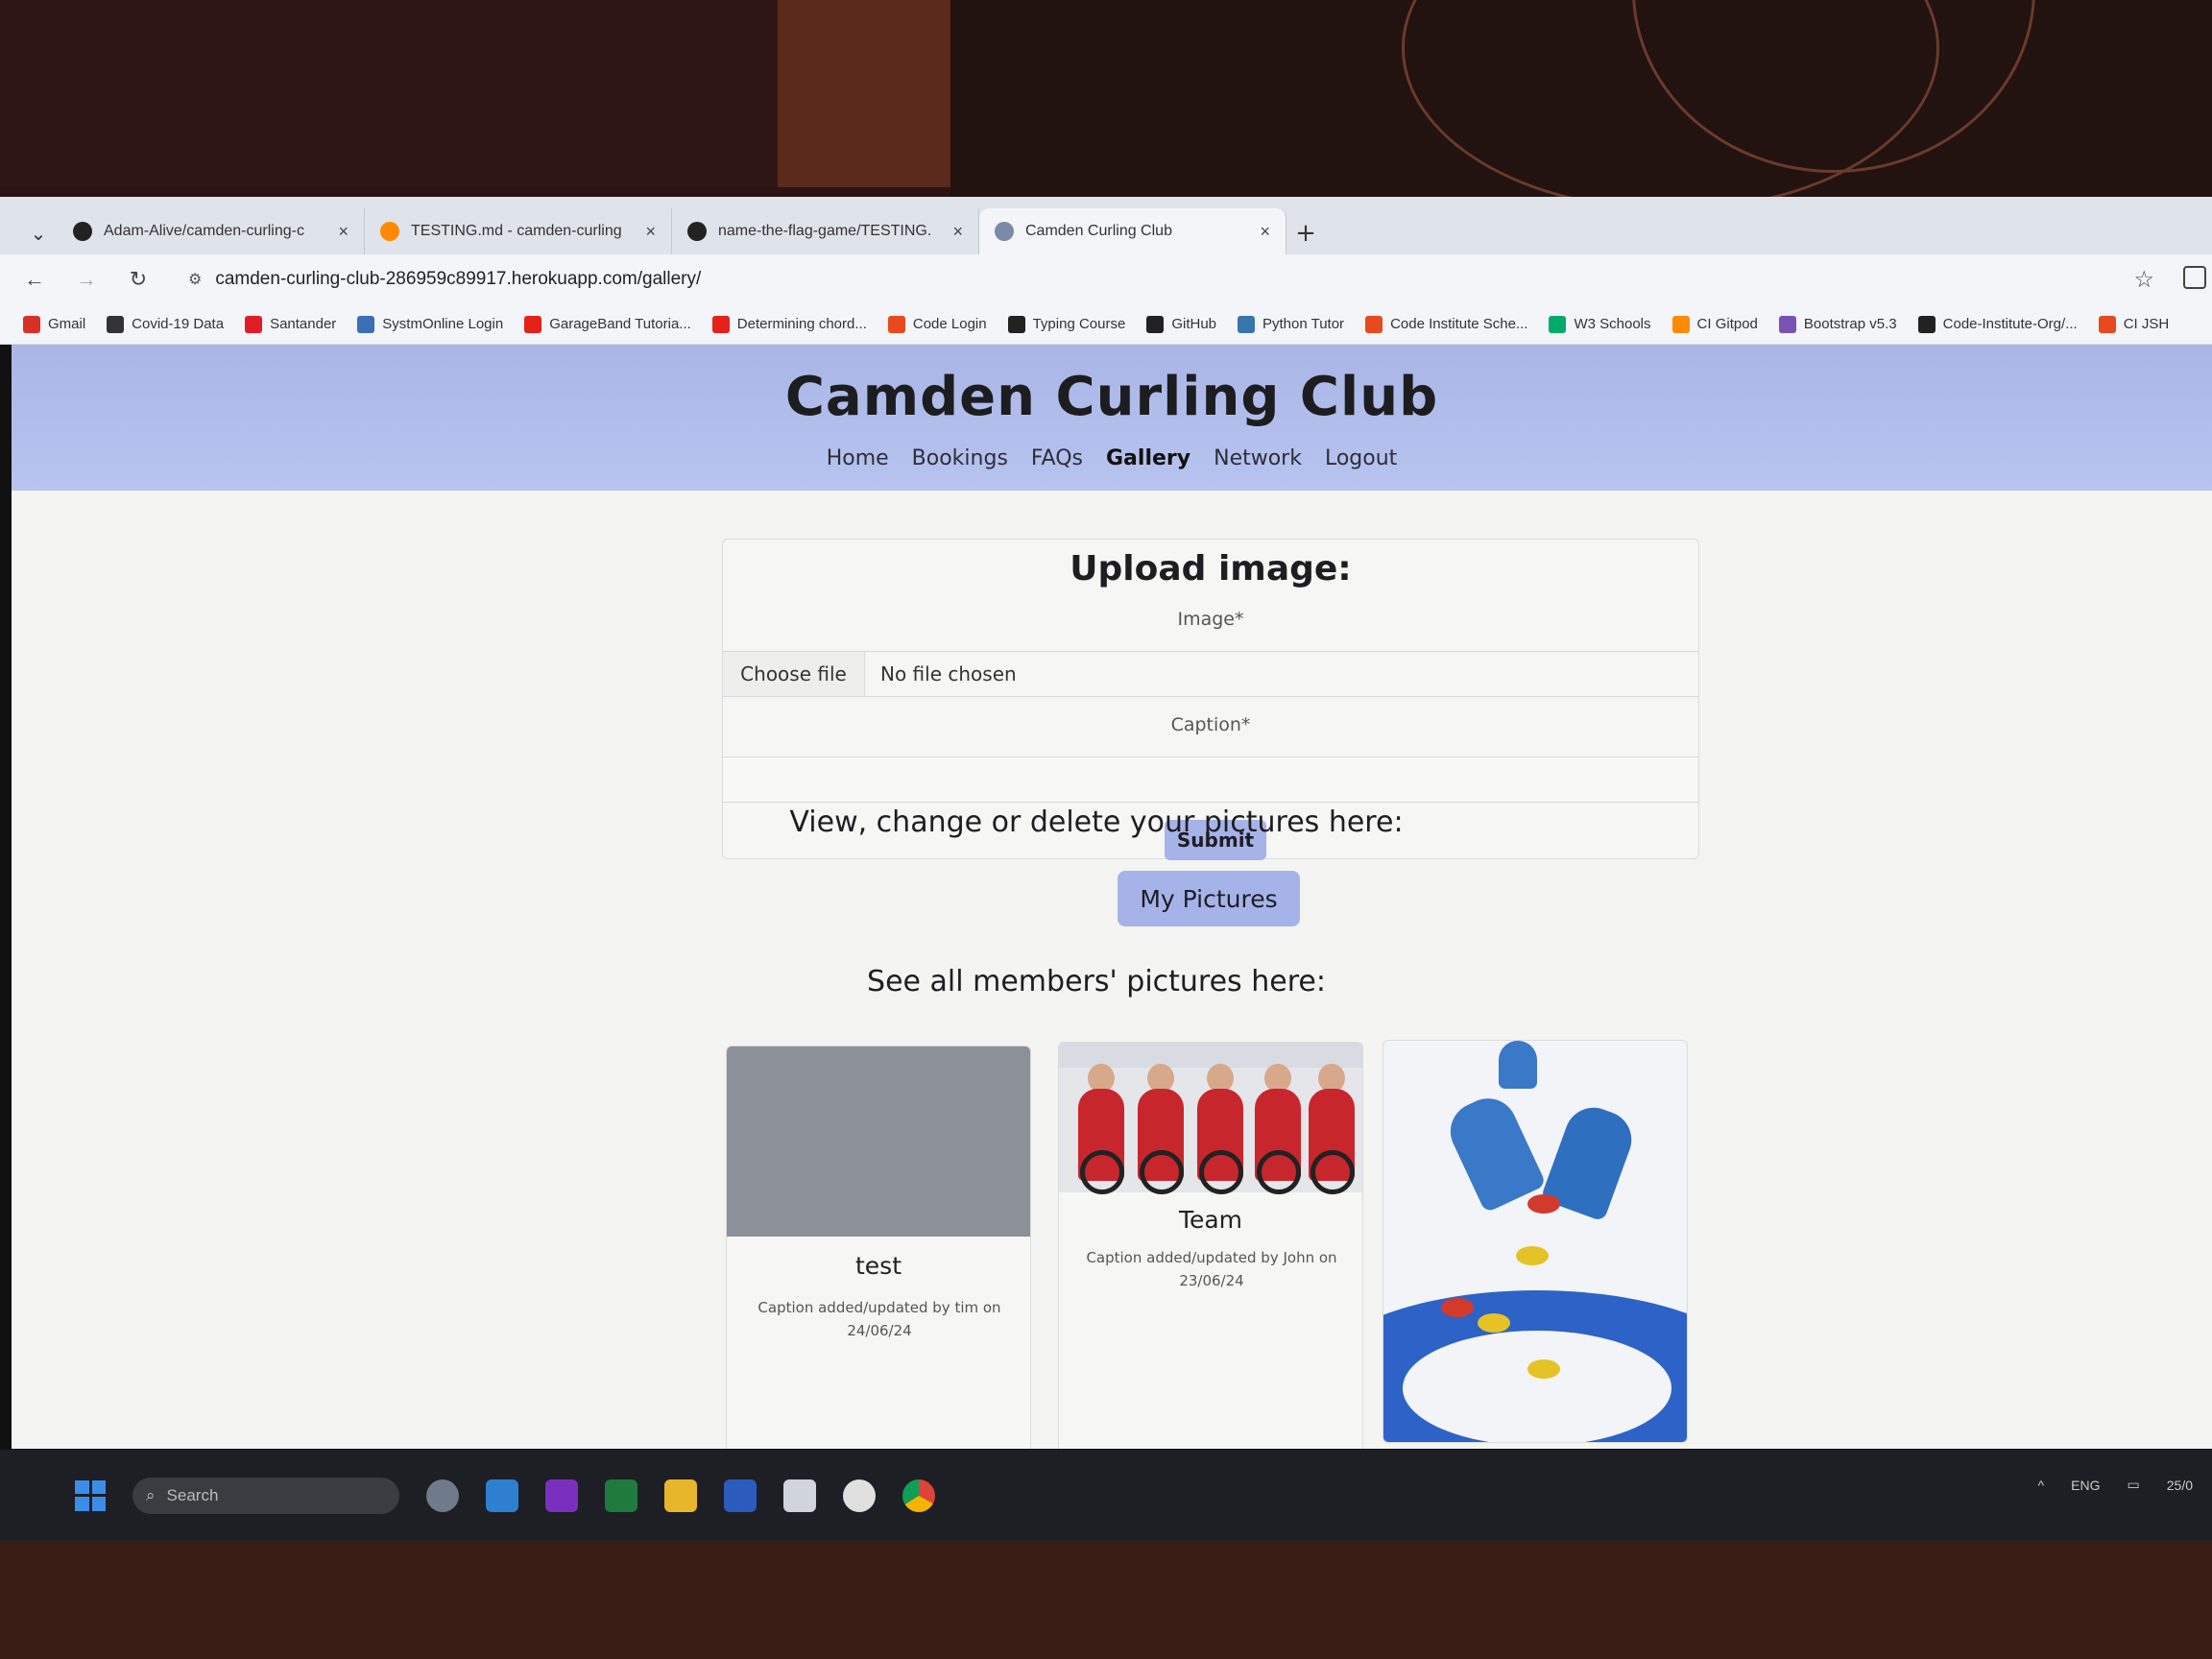 Image resolution: width=2212 pixels, height=1659 pixels. I want to click on bookmark-label: Gmail, so click(67, 324).